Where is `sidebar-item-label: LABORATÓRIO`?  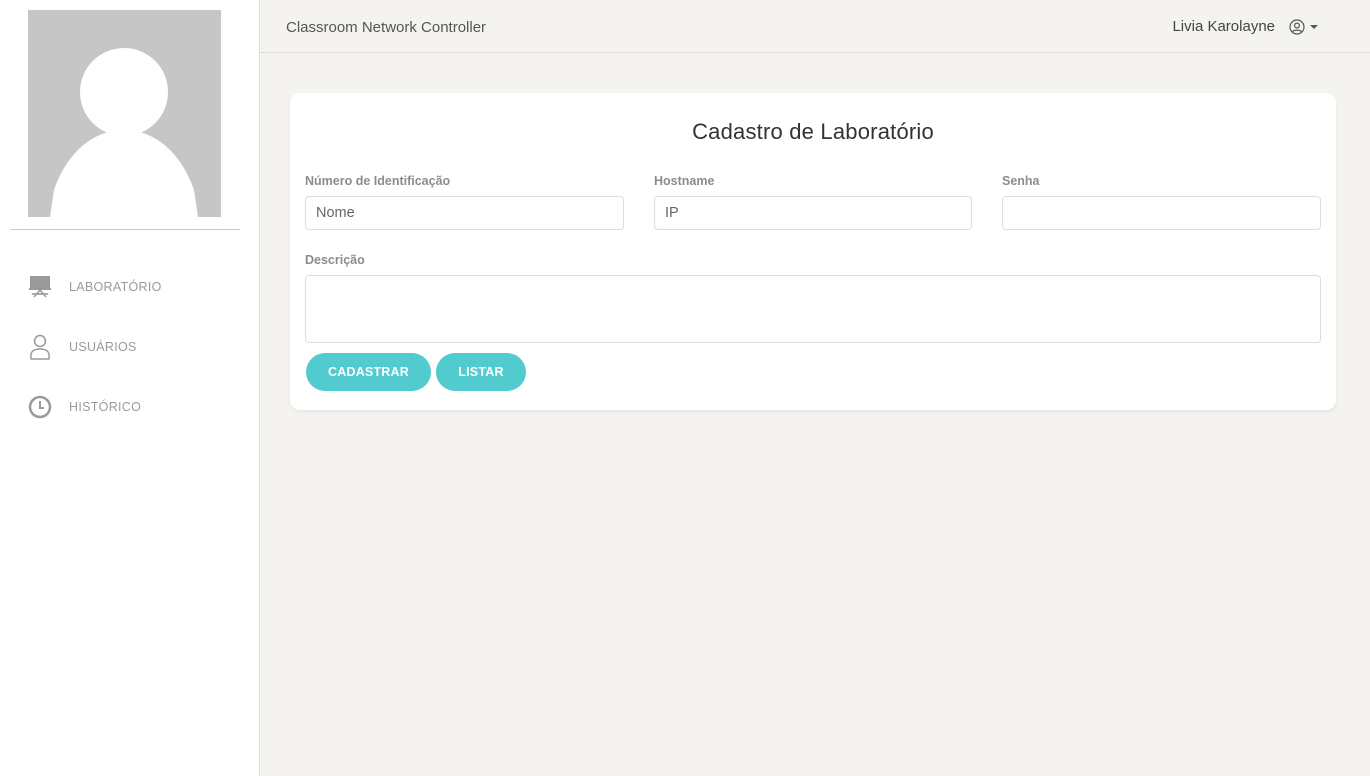 sidebar-item-label: LABORATÓRIO is located at coordinates (115, 287).